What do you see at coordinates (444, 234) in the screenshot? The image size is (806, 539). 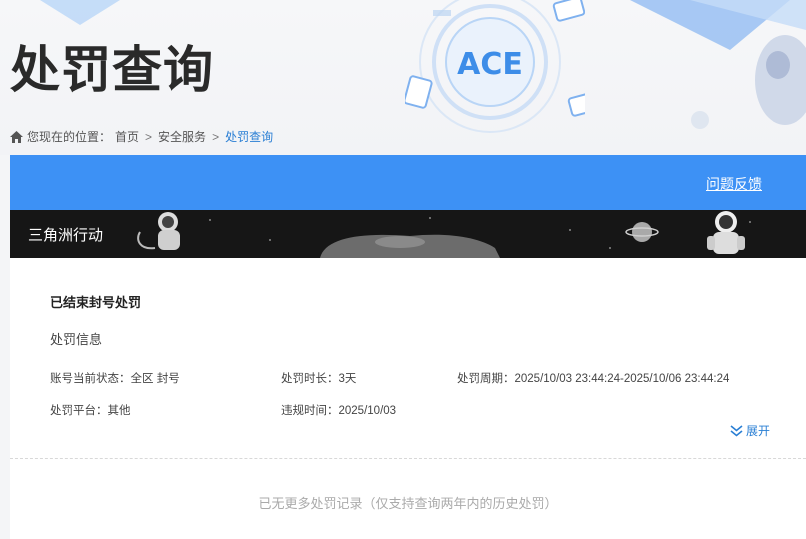 I see `banner-art` at bounding box center [444, 234].